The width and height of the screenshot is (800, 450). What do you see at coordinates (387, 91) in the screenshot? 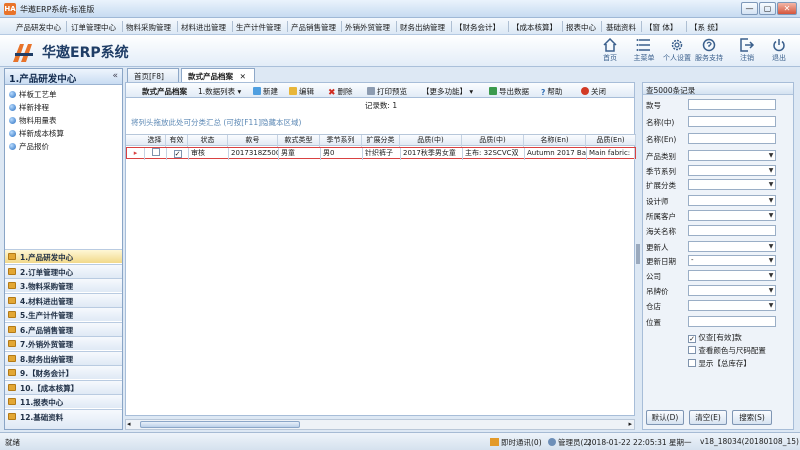
I see `print-preview-button: 打印预览` at bounding box center [387, 91].